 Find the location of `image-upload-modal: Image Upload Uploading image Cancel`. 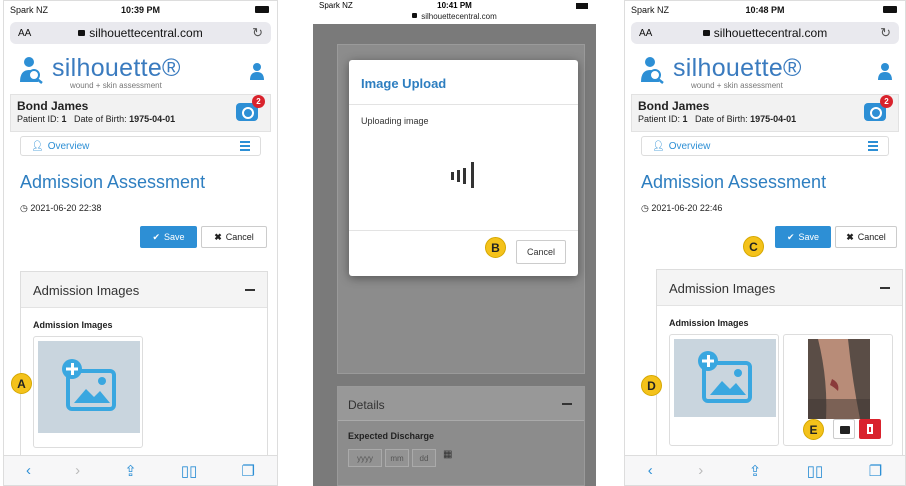

image-upload-modal: Image Upload Uploading image Cancel is located at coordinates (463, 168).